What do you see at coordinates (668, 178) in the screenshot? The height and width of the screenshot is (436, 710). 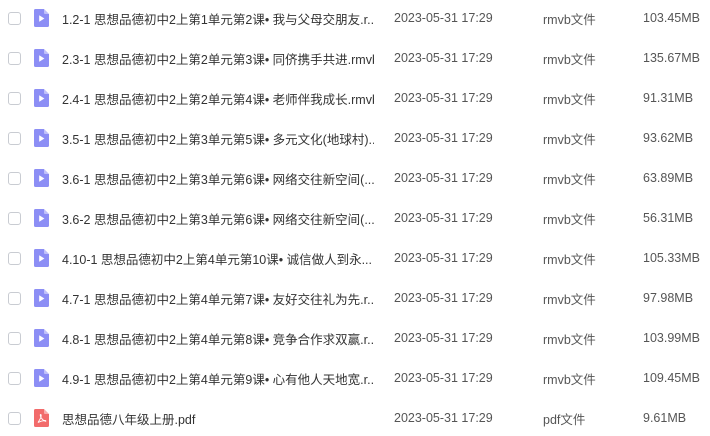 I see `file-size: 63.89MB` at bounding box center [668, 178].